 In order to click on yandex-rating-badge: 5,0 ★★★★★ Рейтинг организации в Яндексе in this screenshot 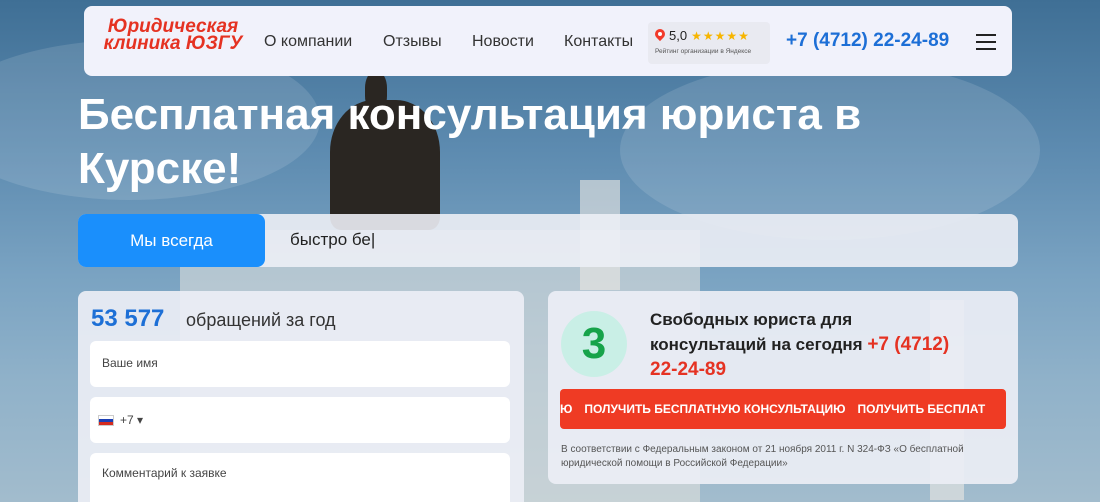, I will do `click(709, 43)`.